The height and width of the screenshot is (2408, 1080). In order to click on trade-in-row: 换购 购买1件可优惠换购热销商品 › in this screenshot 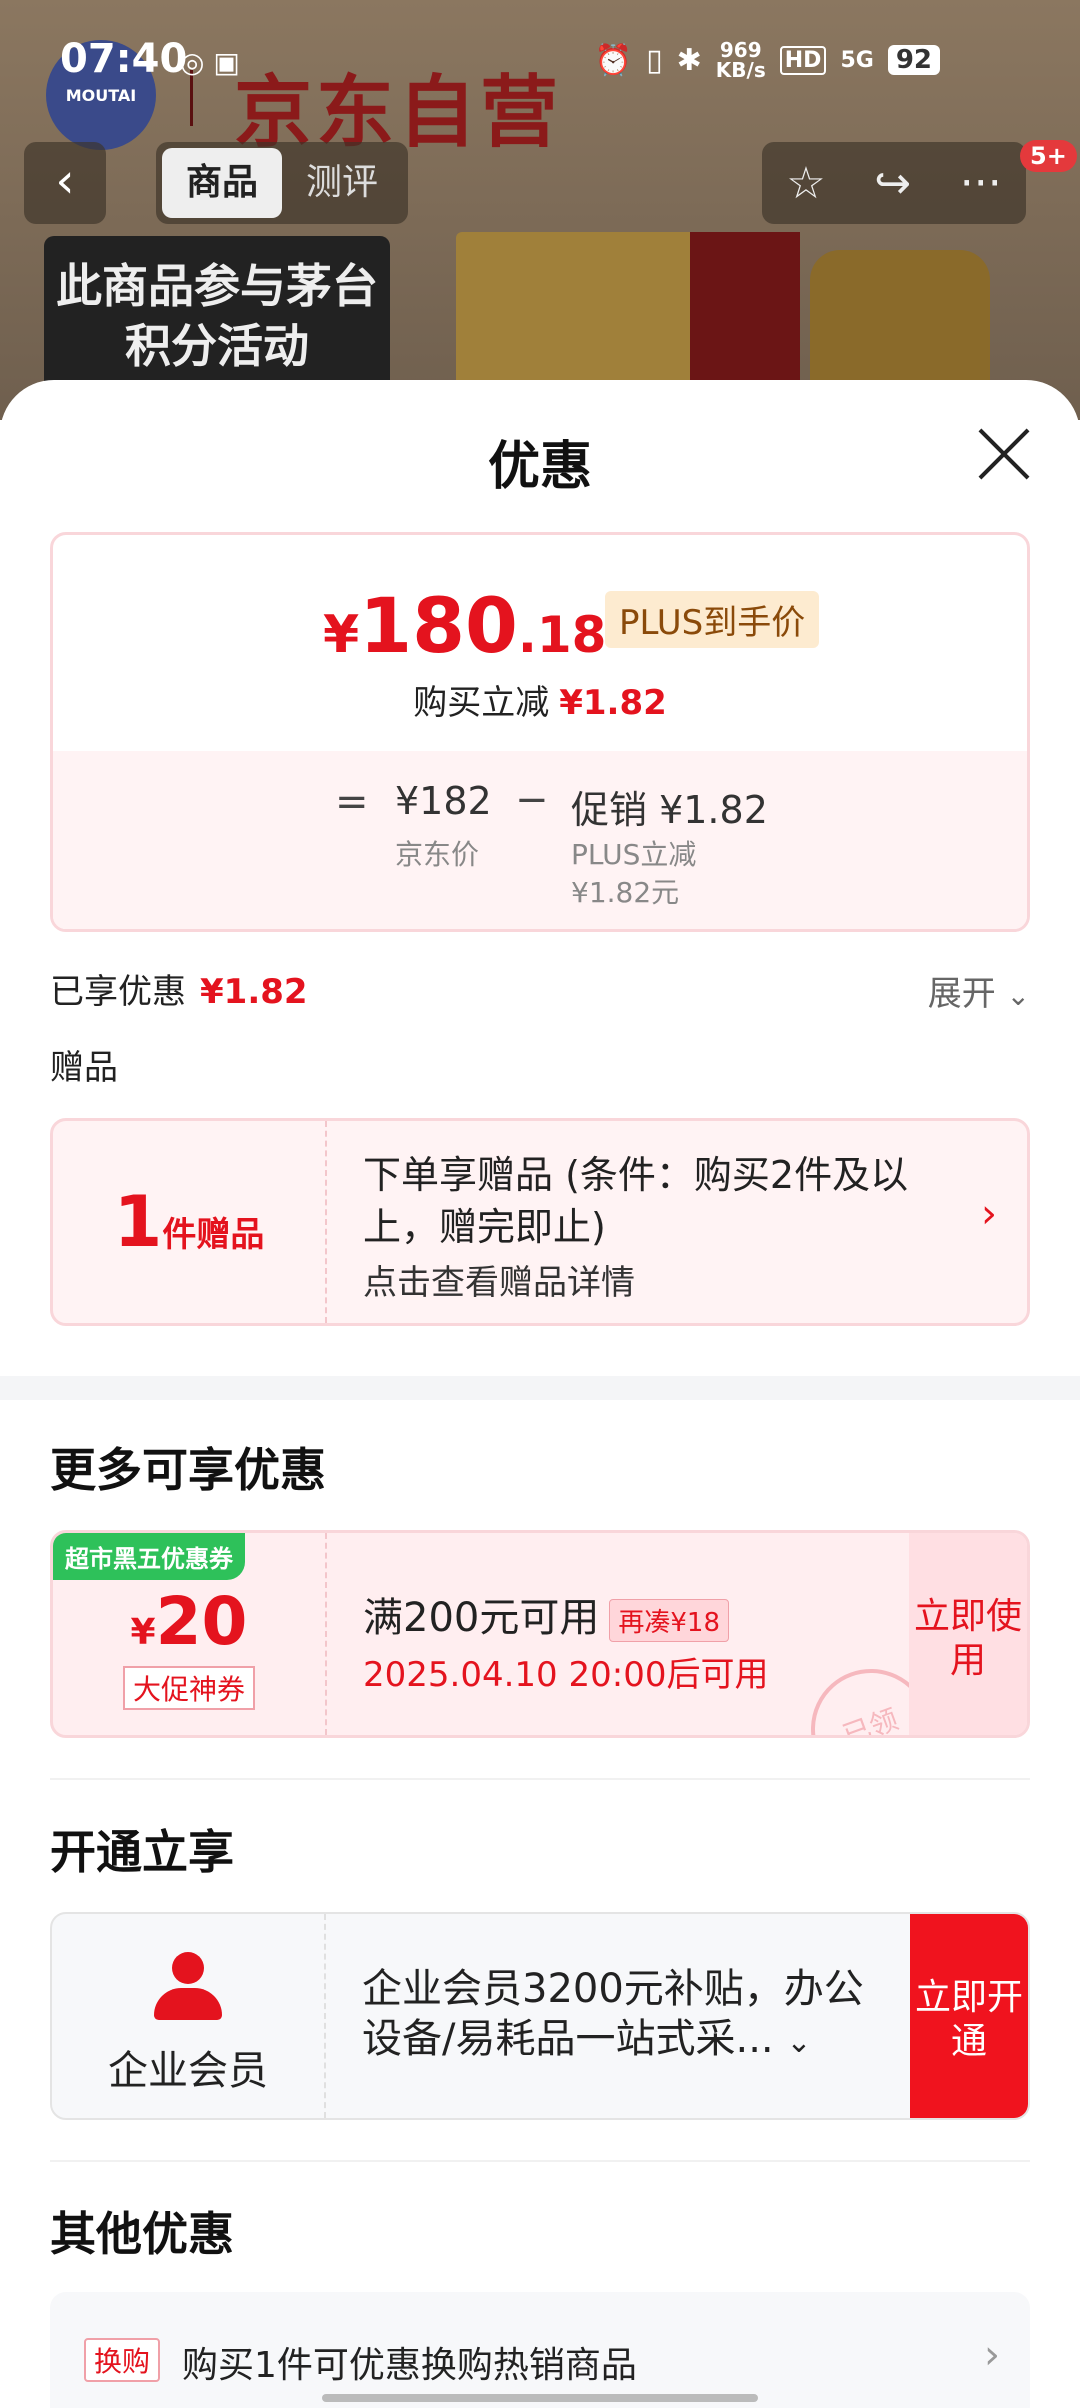, I will do `click(540, 2350)`.